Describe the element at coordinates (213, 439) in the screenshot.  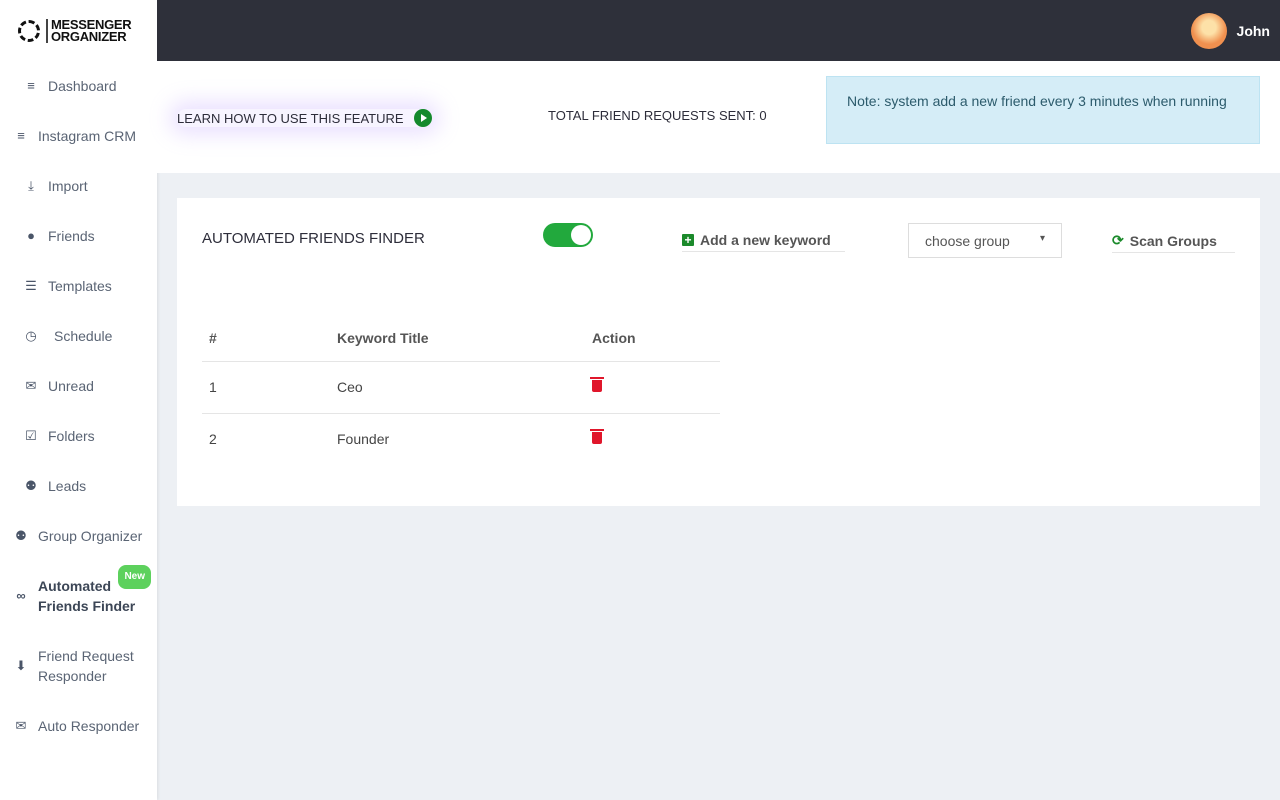
I see `row-number: 2` at that location.